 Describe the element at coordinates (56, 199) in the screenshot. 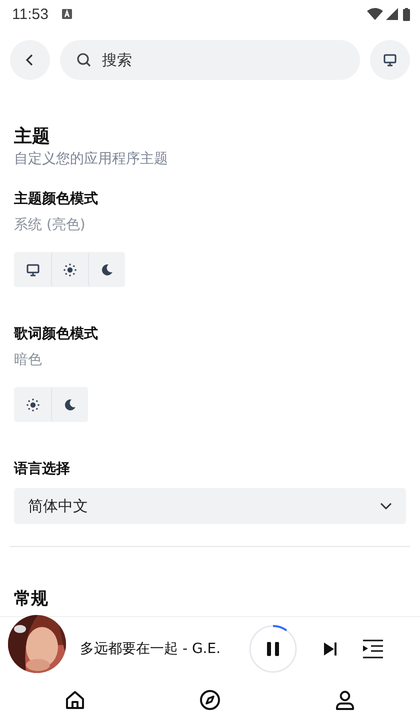

I see `setting-label: 主题颜色模式` at that location.